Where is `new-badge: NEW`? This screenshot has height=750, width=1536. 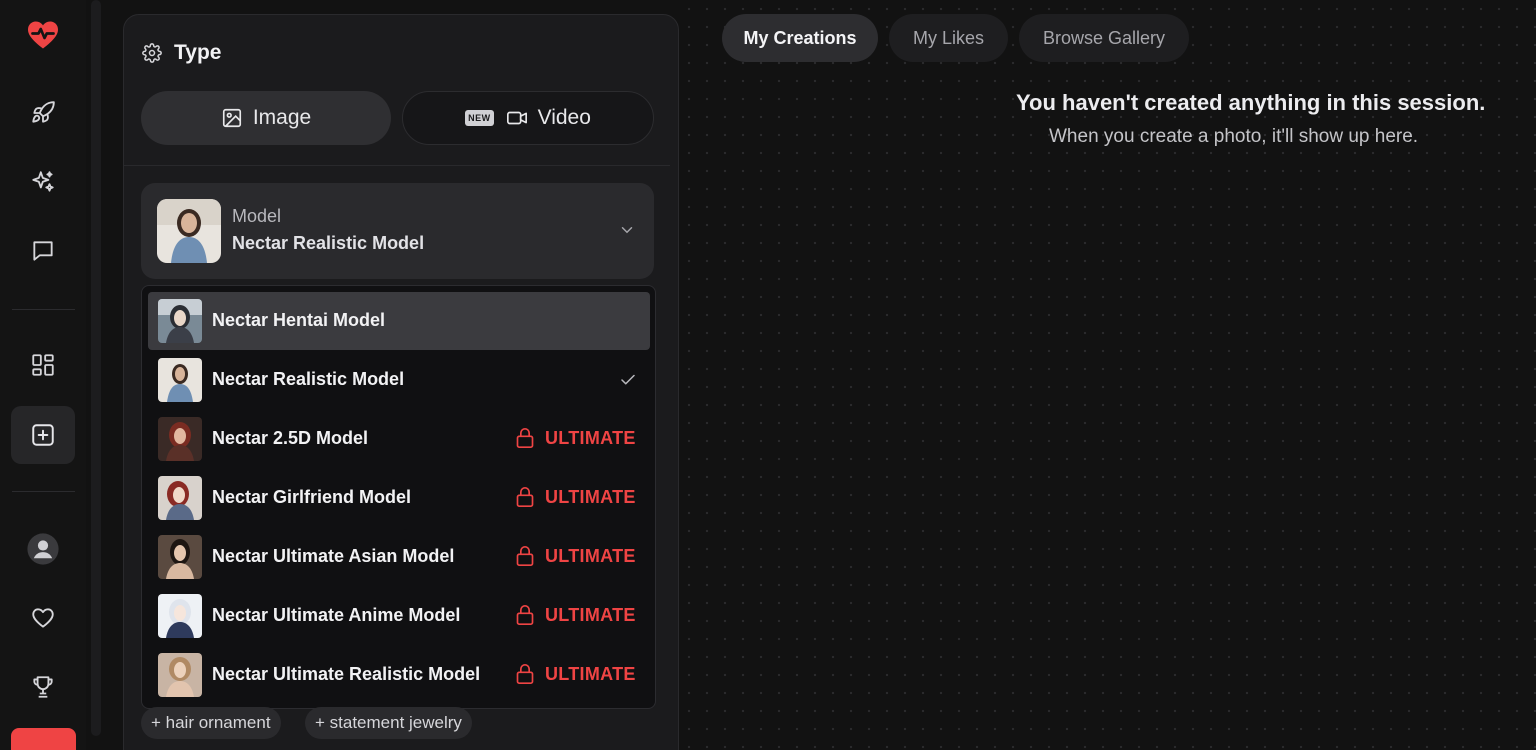 new-badge: NEW is located at coordinates (479, 118).